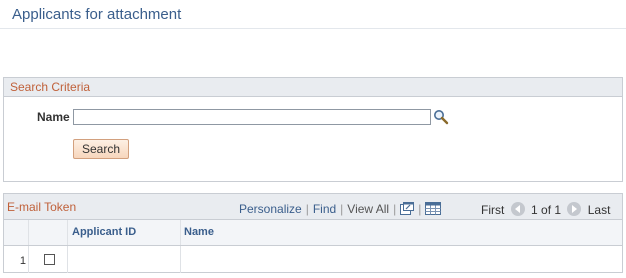  What do you see at coordinates (16, 232) in the screenshot?
I see `column-header-rownum` at bounding box center [16, 232].